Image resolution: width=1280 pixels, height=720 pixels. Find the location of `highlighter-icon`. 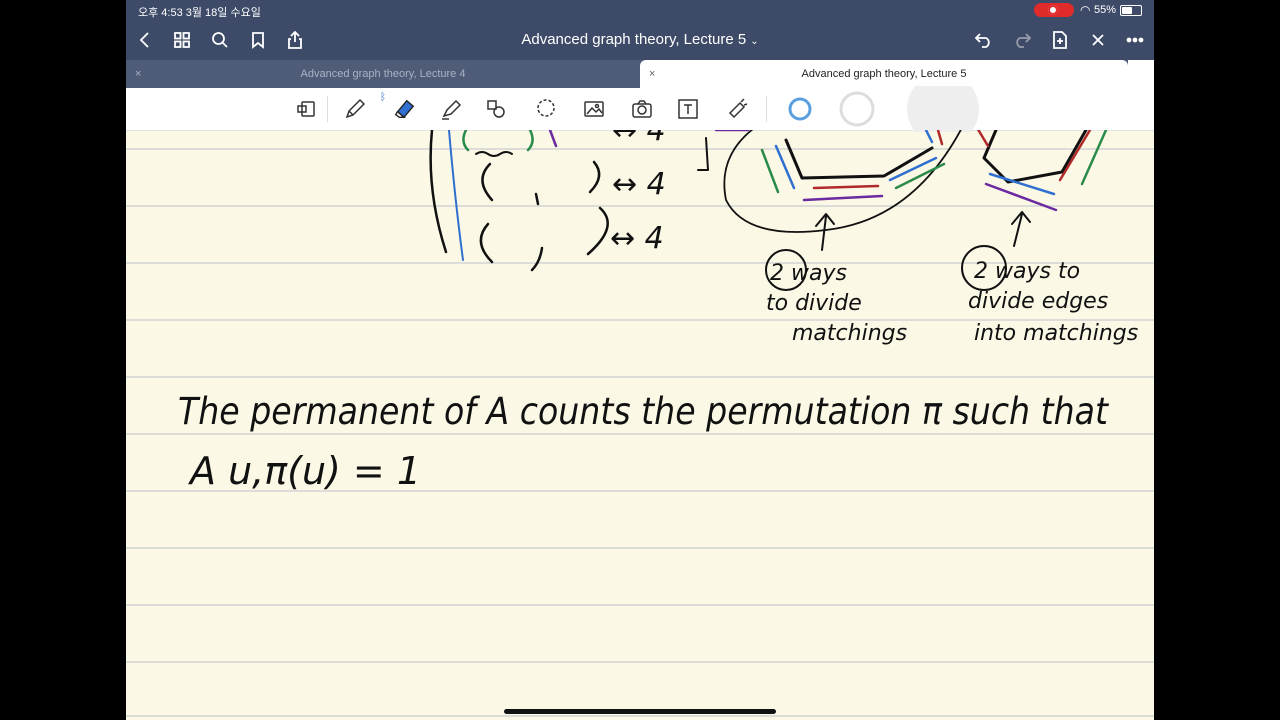

highlighter-icon is located at coordinates (451, 109).